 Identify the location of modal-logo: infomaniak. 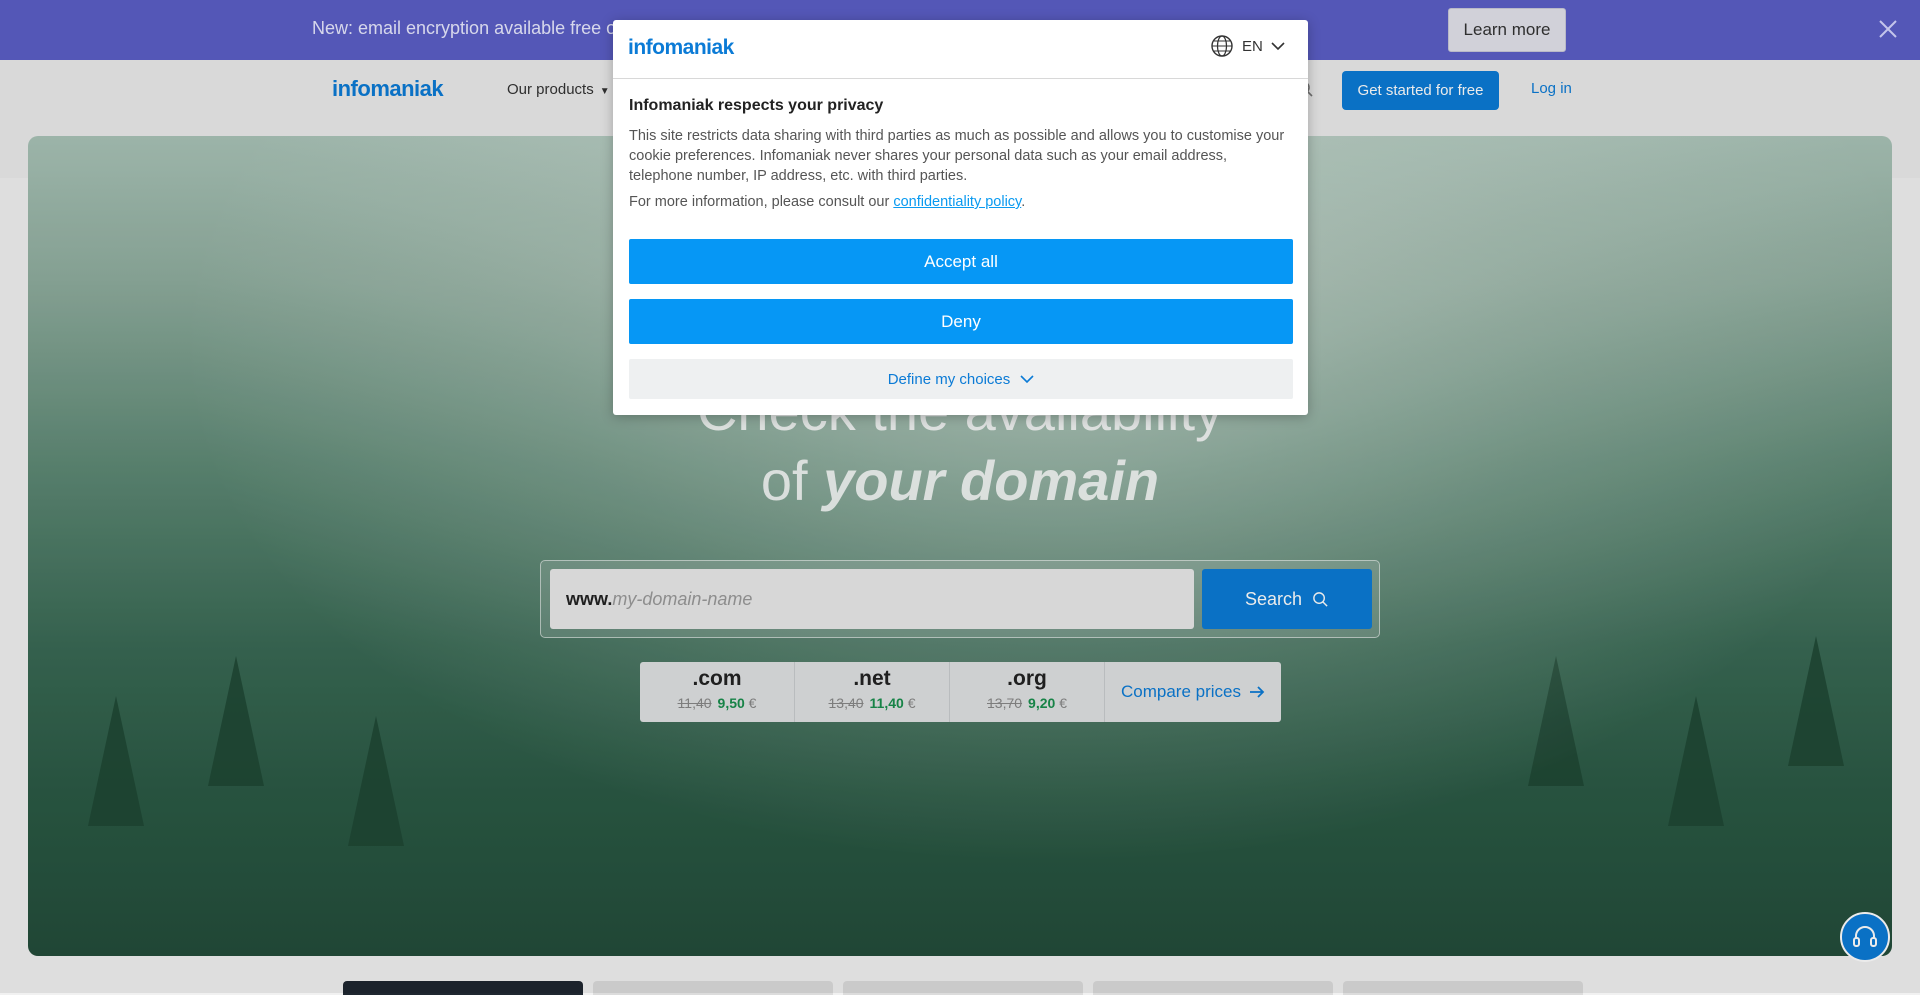
(681, 47).